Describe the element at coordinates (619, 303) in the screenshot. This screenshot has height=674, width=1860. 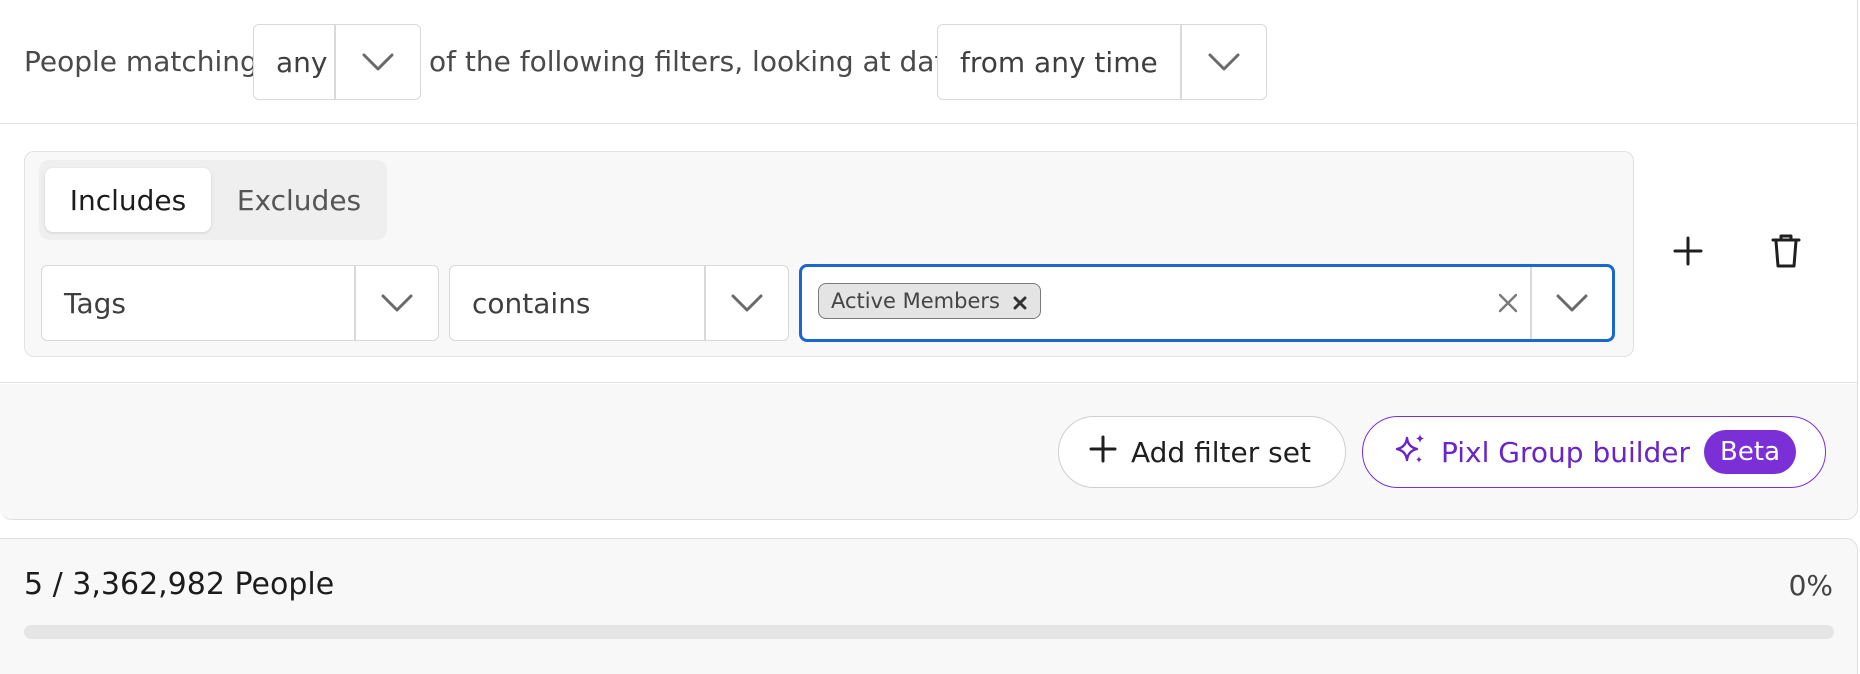
I see `operator-select: contains` at that location.